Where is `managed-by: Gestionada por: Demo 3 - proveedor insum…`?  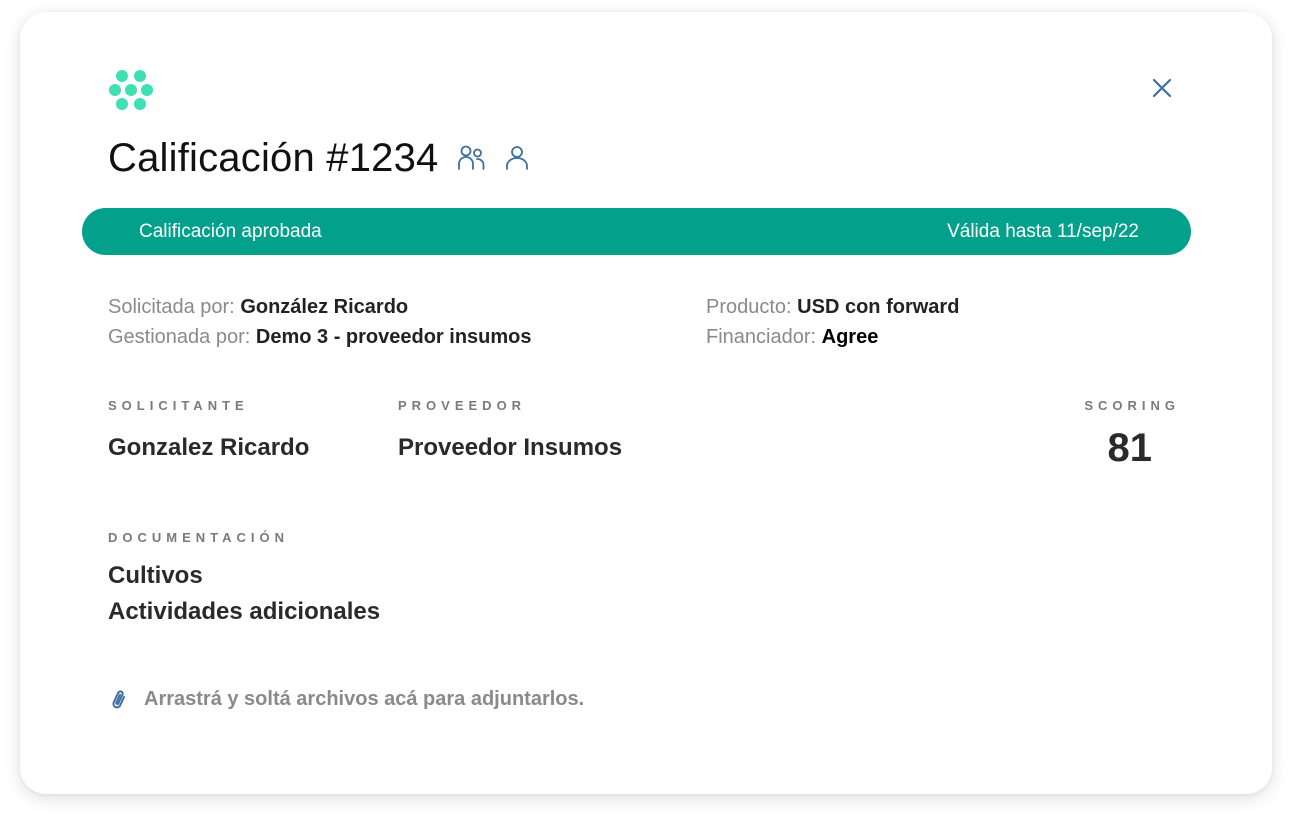
managed-by: Gestionada por: Demo 3 - proveedor insum… is located at coordinates (320, 337).